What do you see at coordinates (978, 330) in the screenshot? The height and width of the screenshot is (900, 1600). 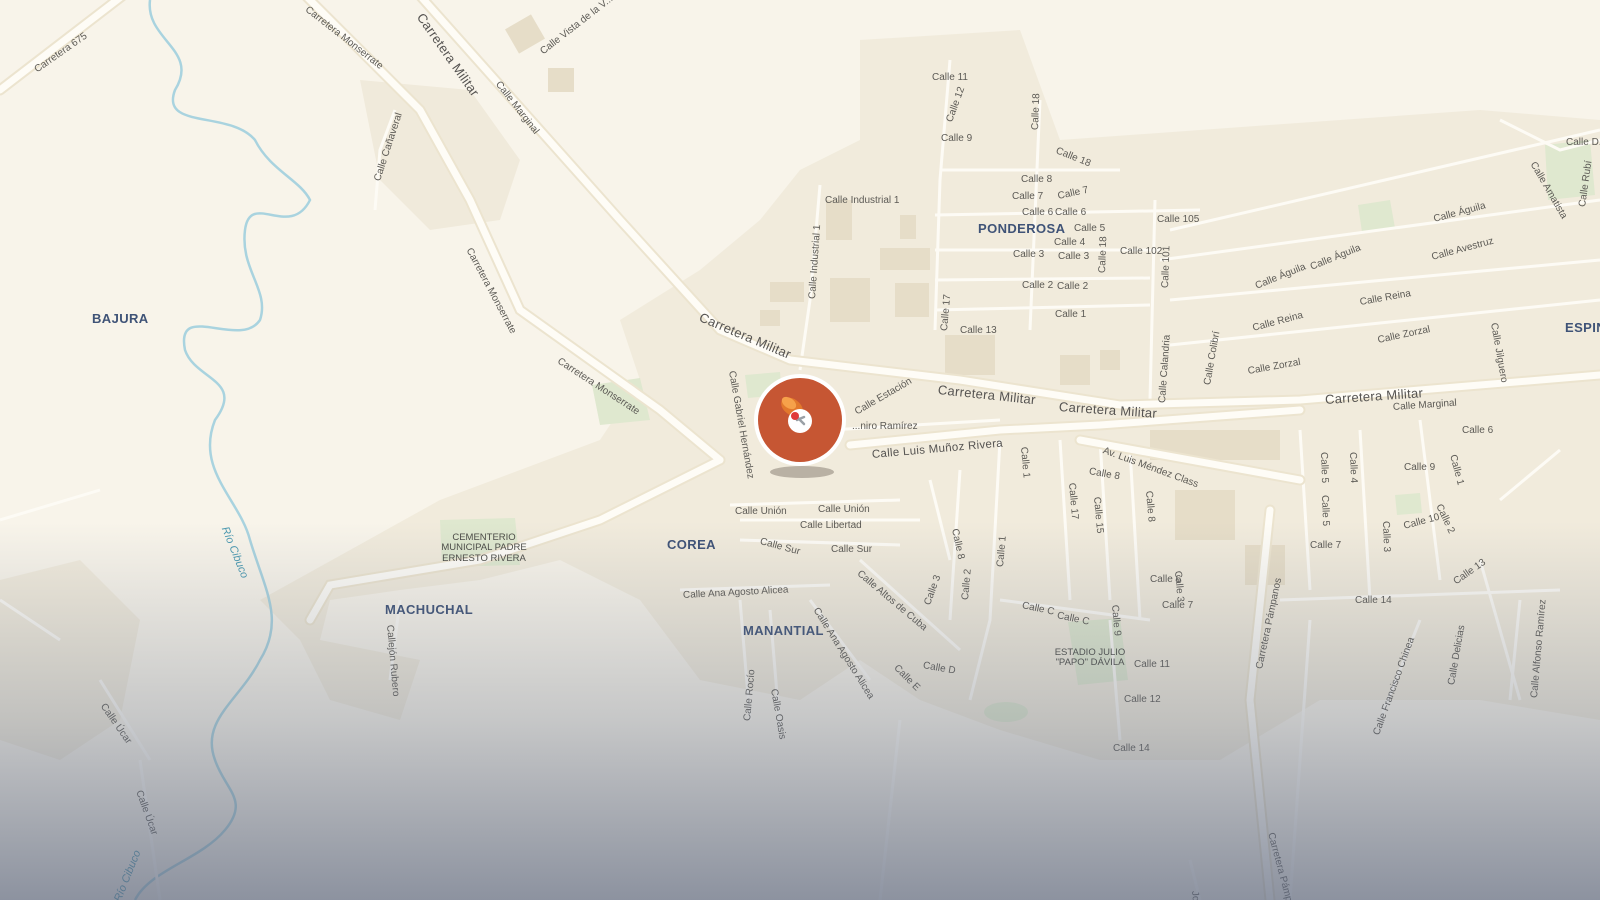 I see `road-label: Calle 13` at bounding box center [978, 330].